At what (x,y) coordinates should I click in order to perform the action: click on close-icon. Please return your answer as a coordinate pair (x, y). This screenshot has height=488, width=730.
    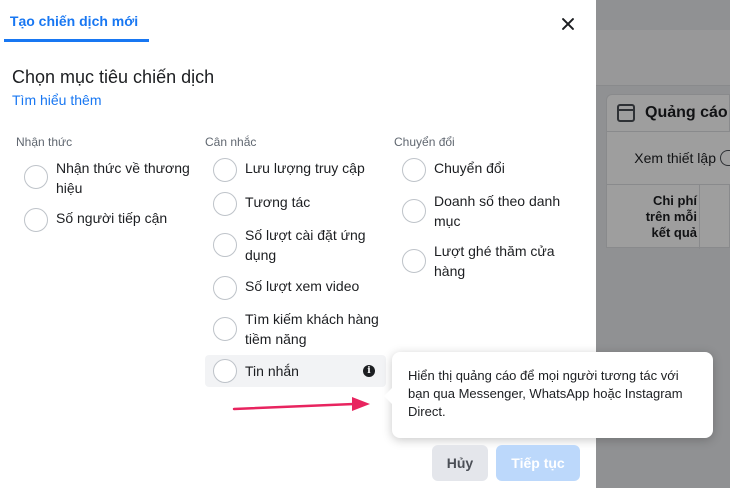
    Looking at the image, I should click on (568, 24).